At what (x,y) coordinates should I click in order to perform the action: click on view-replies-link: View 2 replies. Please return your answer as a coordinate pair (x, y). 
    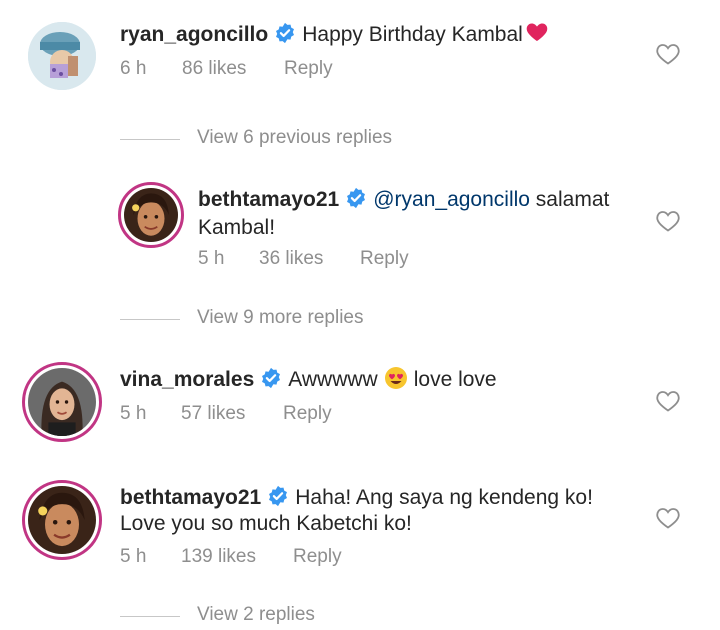
    Looking at the image, I should click on (300, 617).